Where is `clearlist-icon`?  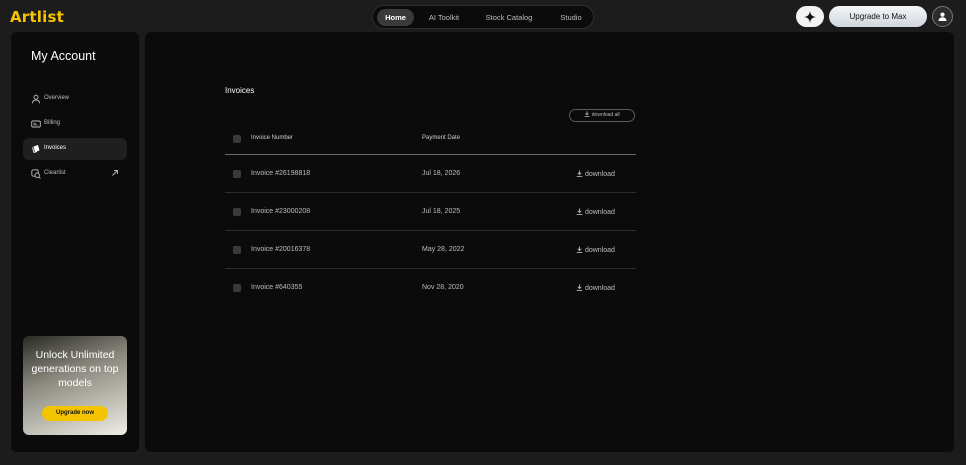 clearlist-icon is located at coordinates (36, 174).